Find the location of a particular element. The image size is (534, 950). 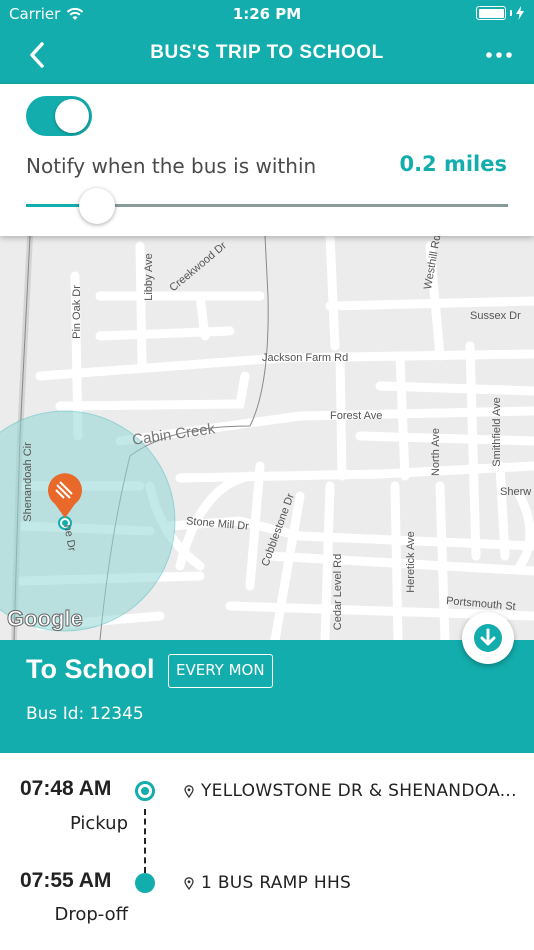

google-logo: Google is located at coordinates (45, 619).